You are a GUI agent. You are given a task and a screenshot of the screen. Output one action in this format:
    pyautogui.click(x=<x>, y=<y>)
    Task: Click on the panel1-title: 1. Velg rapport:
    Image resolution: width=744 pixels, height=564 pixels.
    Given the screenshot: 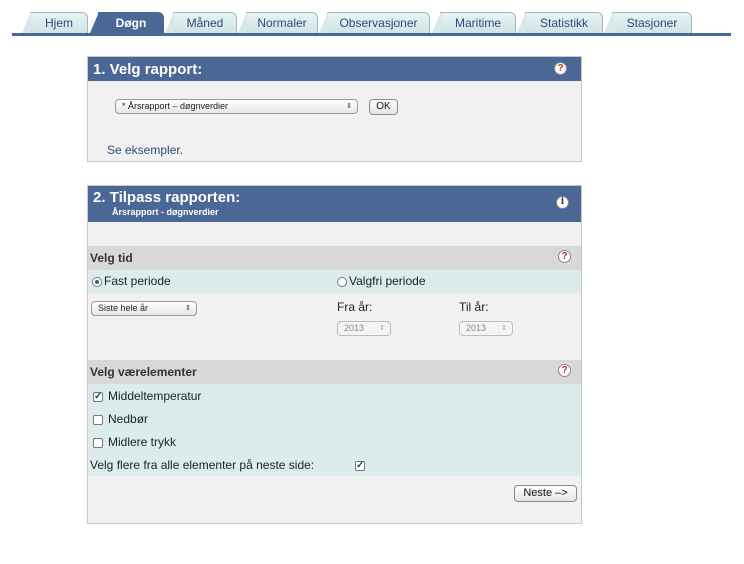 What is the action you would take?
    pyautogui.click(x=148, y=69)
    